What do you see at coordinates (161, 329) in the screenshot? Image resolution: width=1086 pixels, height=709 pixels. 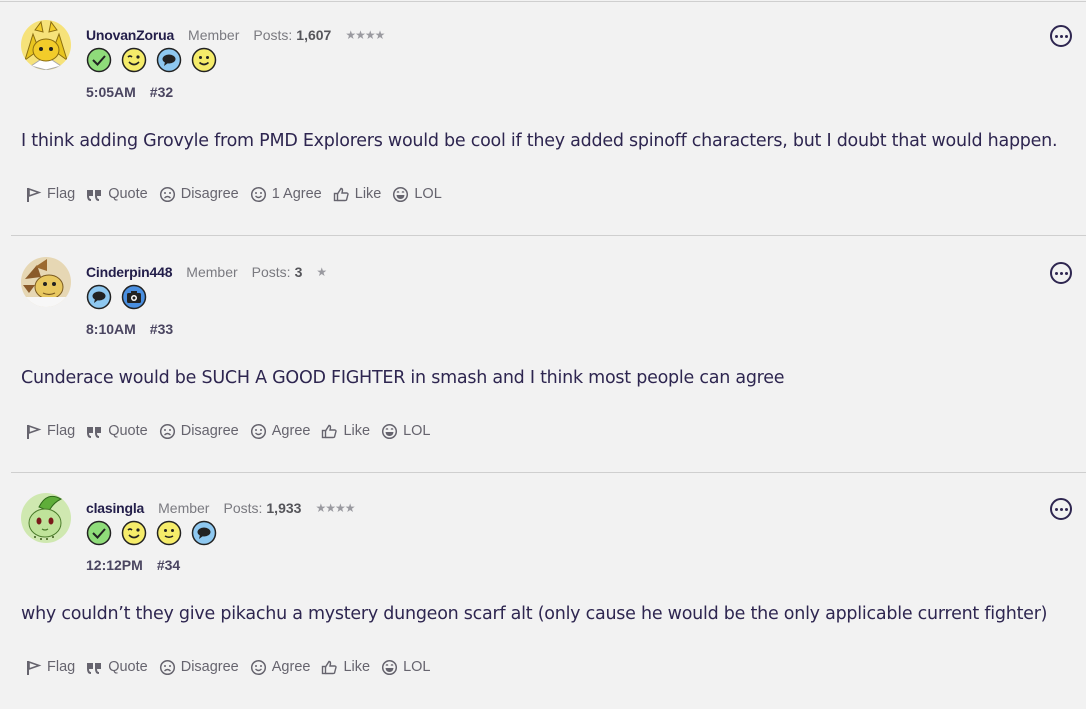 I see `post-number: #33` at bounding box center [161, 329].